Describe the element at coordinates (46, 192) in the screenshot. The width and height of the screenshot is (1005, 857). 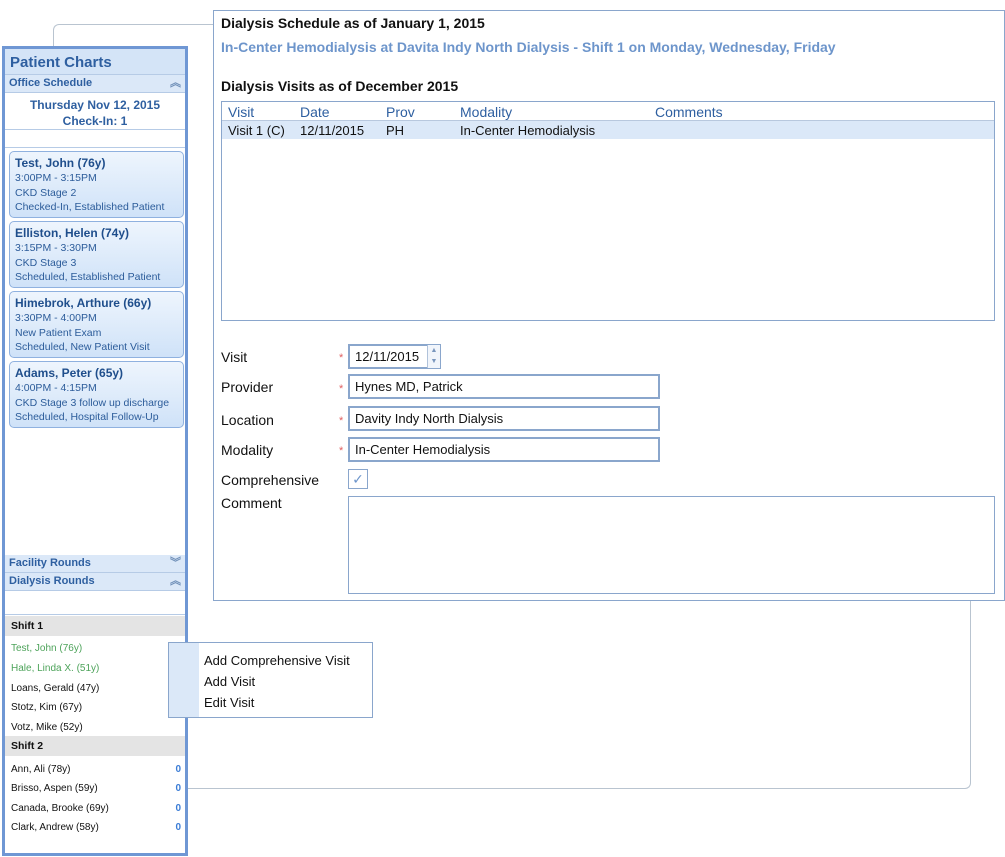
I see `appointment-reason: CKD Stage 2` at that location.